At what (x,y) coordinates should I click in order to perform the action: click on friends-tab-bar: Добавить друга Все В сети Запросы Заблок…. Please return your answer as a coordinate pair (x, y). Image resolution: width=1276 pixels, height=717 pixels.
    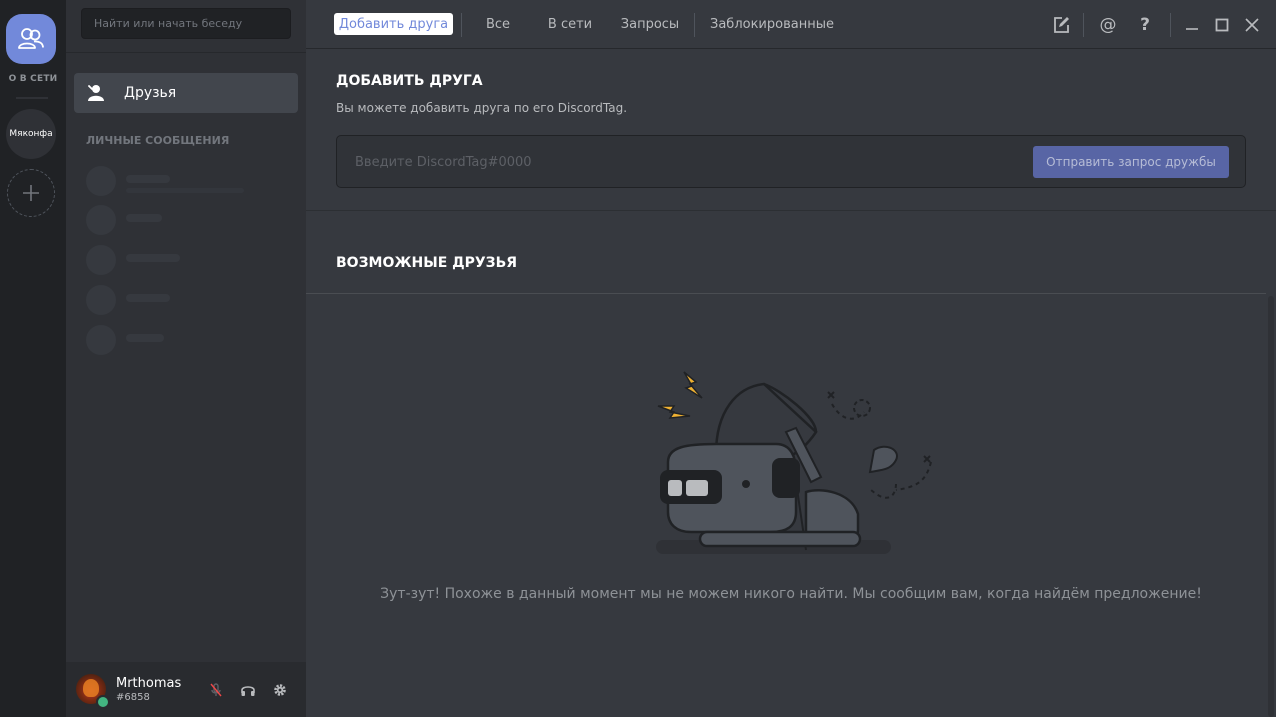
    Looking at the image, I should click on (791, 24).